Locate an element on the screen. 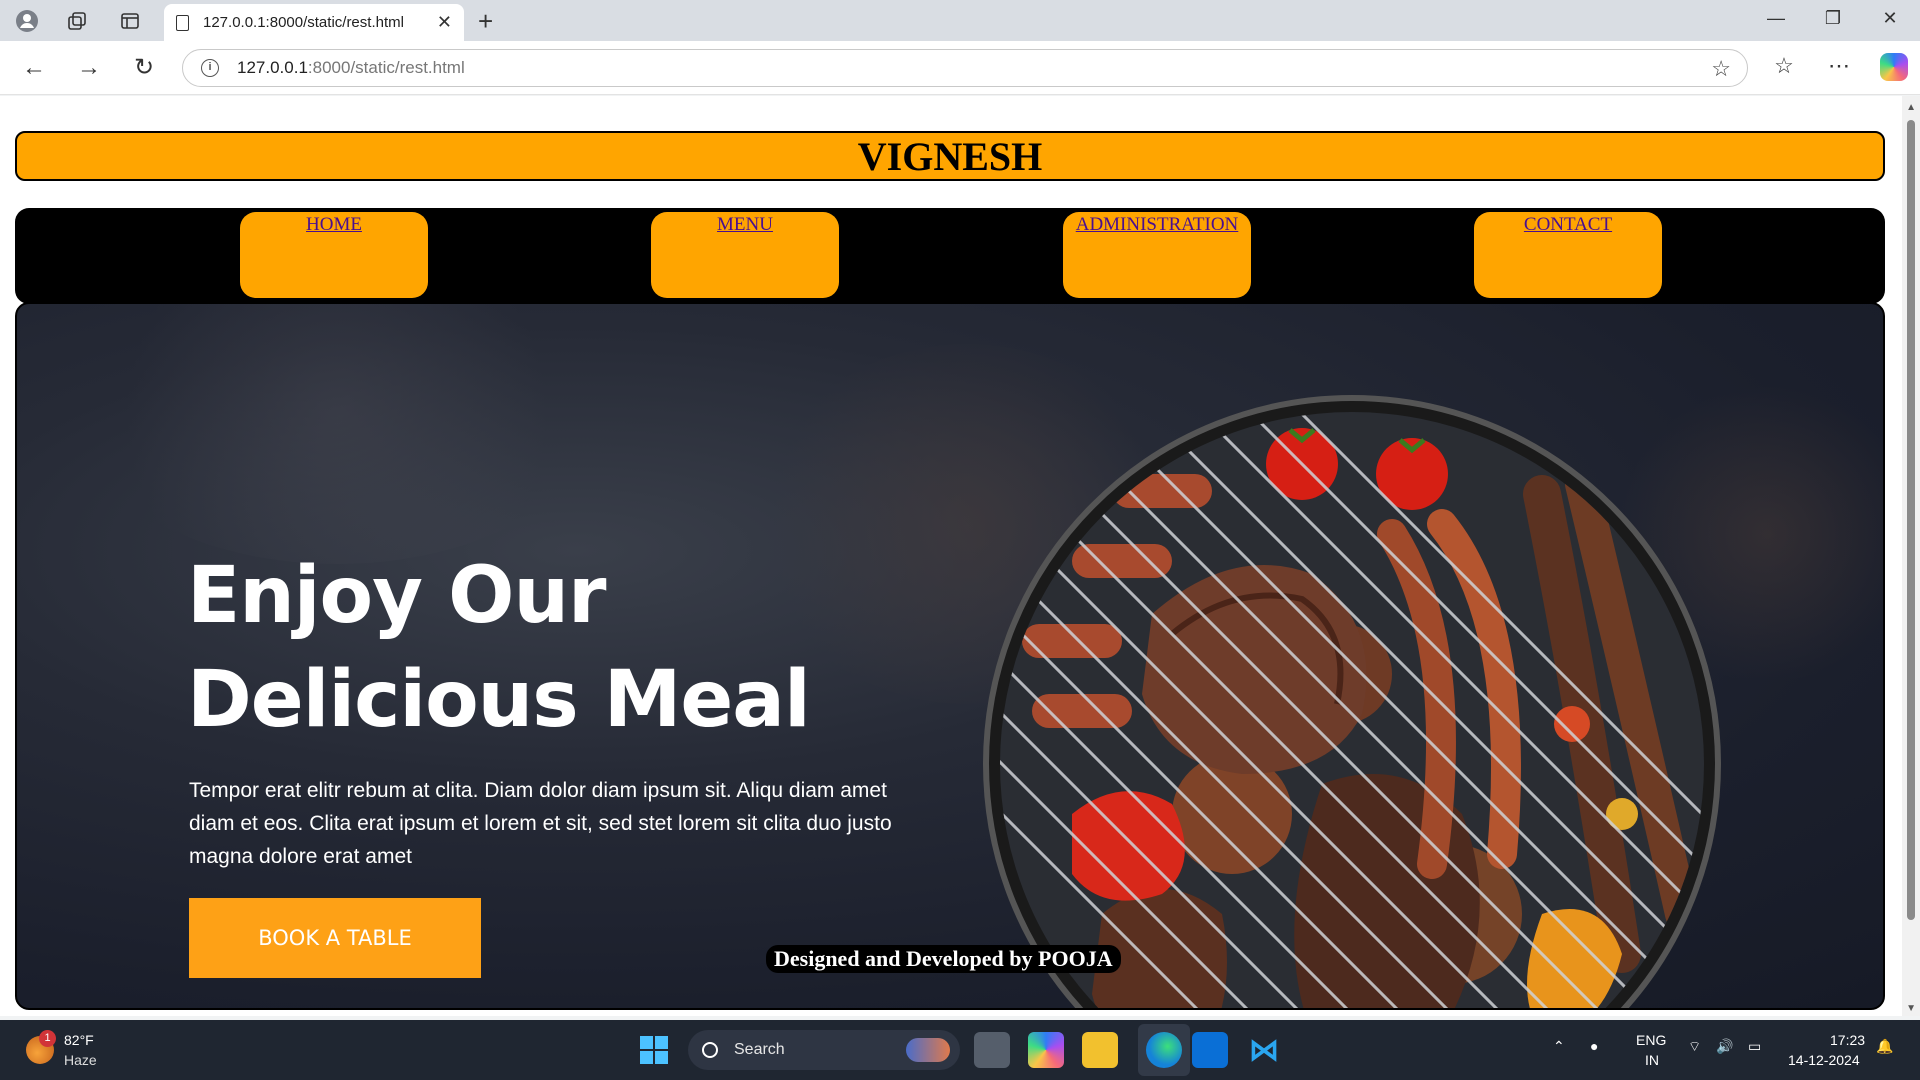 The width and height of the screenshot is (1920, 1080). site-header: VIGNESH is located at coordinates (950, 156).